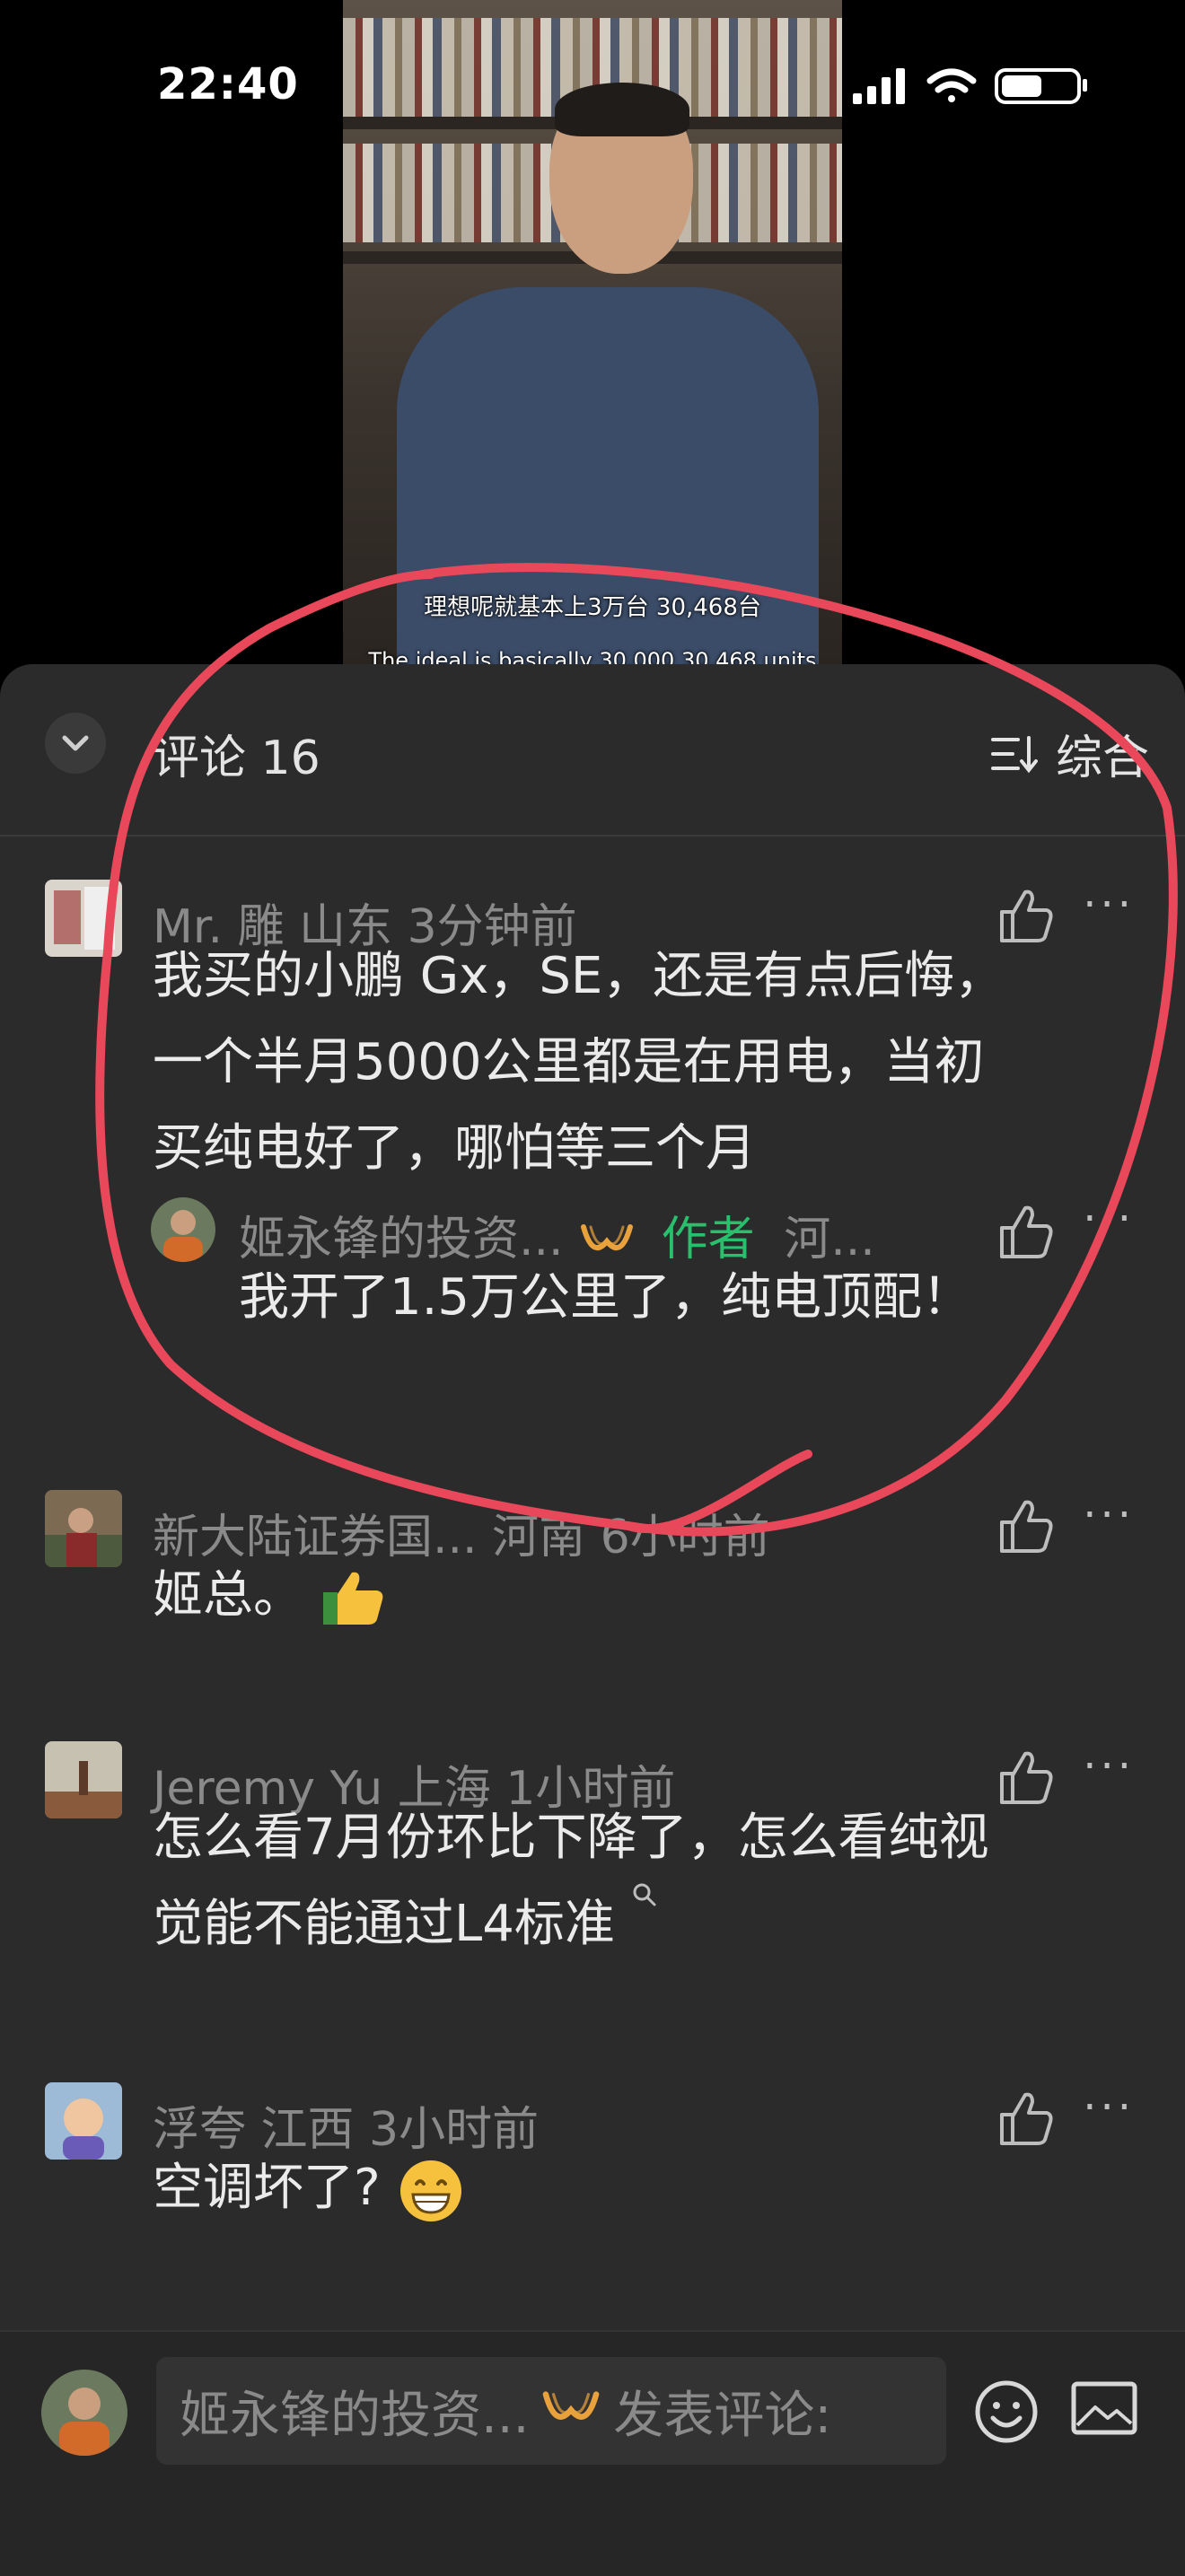 This screenshot has width=1185, height=2576. I want to click on comment-line: 空调坏了?, so click(267, 2188).